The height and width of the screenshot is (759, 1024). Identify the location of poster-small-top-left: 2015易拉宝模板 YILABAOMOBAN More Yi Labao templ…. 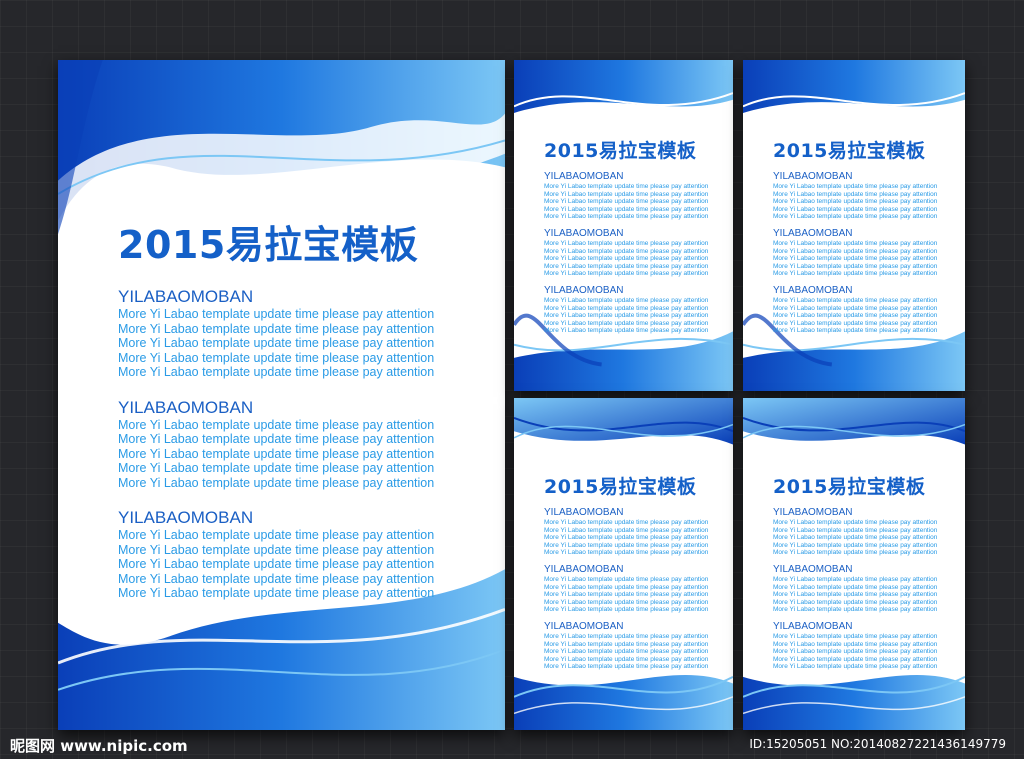
(623, 225).